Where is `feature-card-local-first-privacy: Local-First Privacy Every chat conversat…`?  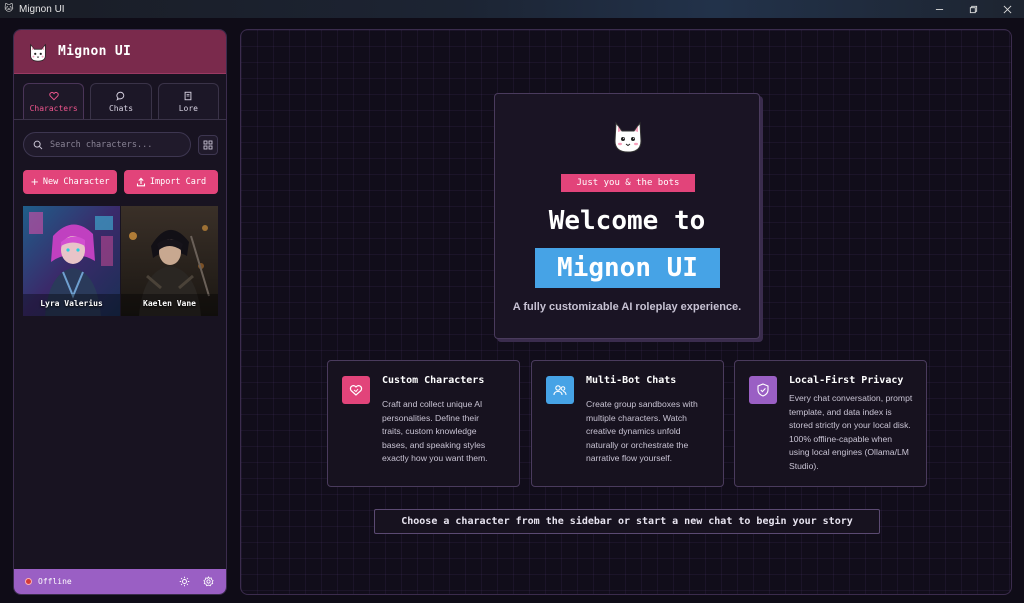
feature-card-local-first-privacy: Local-First Privacy Every chat conversat… is located at coordinates (830, 423).